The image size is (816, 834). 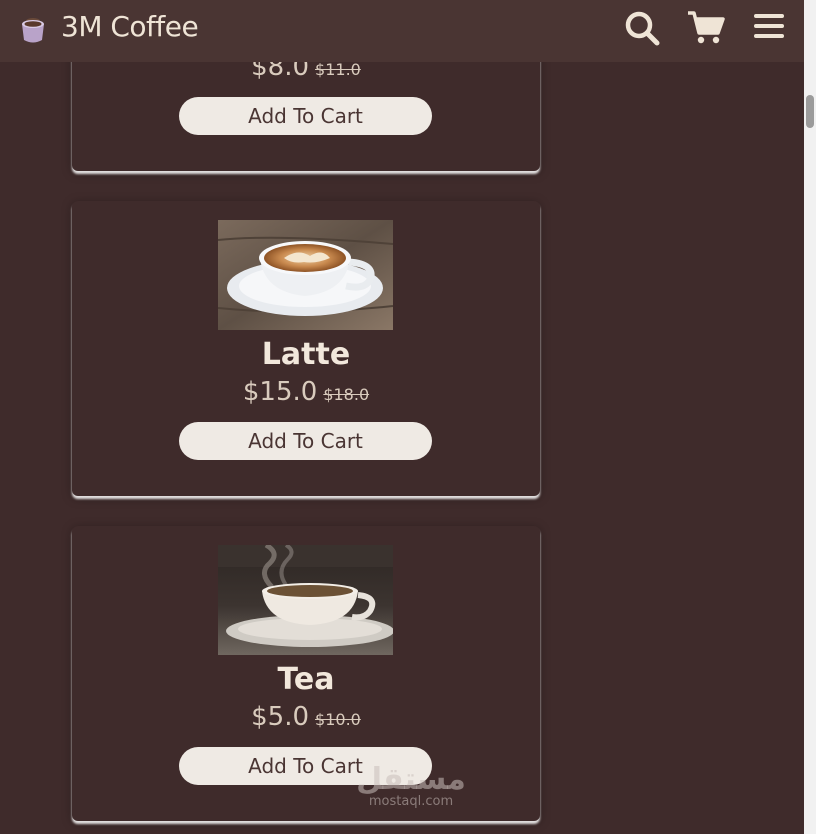 I want to click on brand-name: 3M Coffee, so click(x=130, y=26).